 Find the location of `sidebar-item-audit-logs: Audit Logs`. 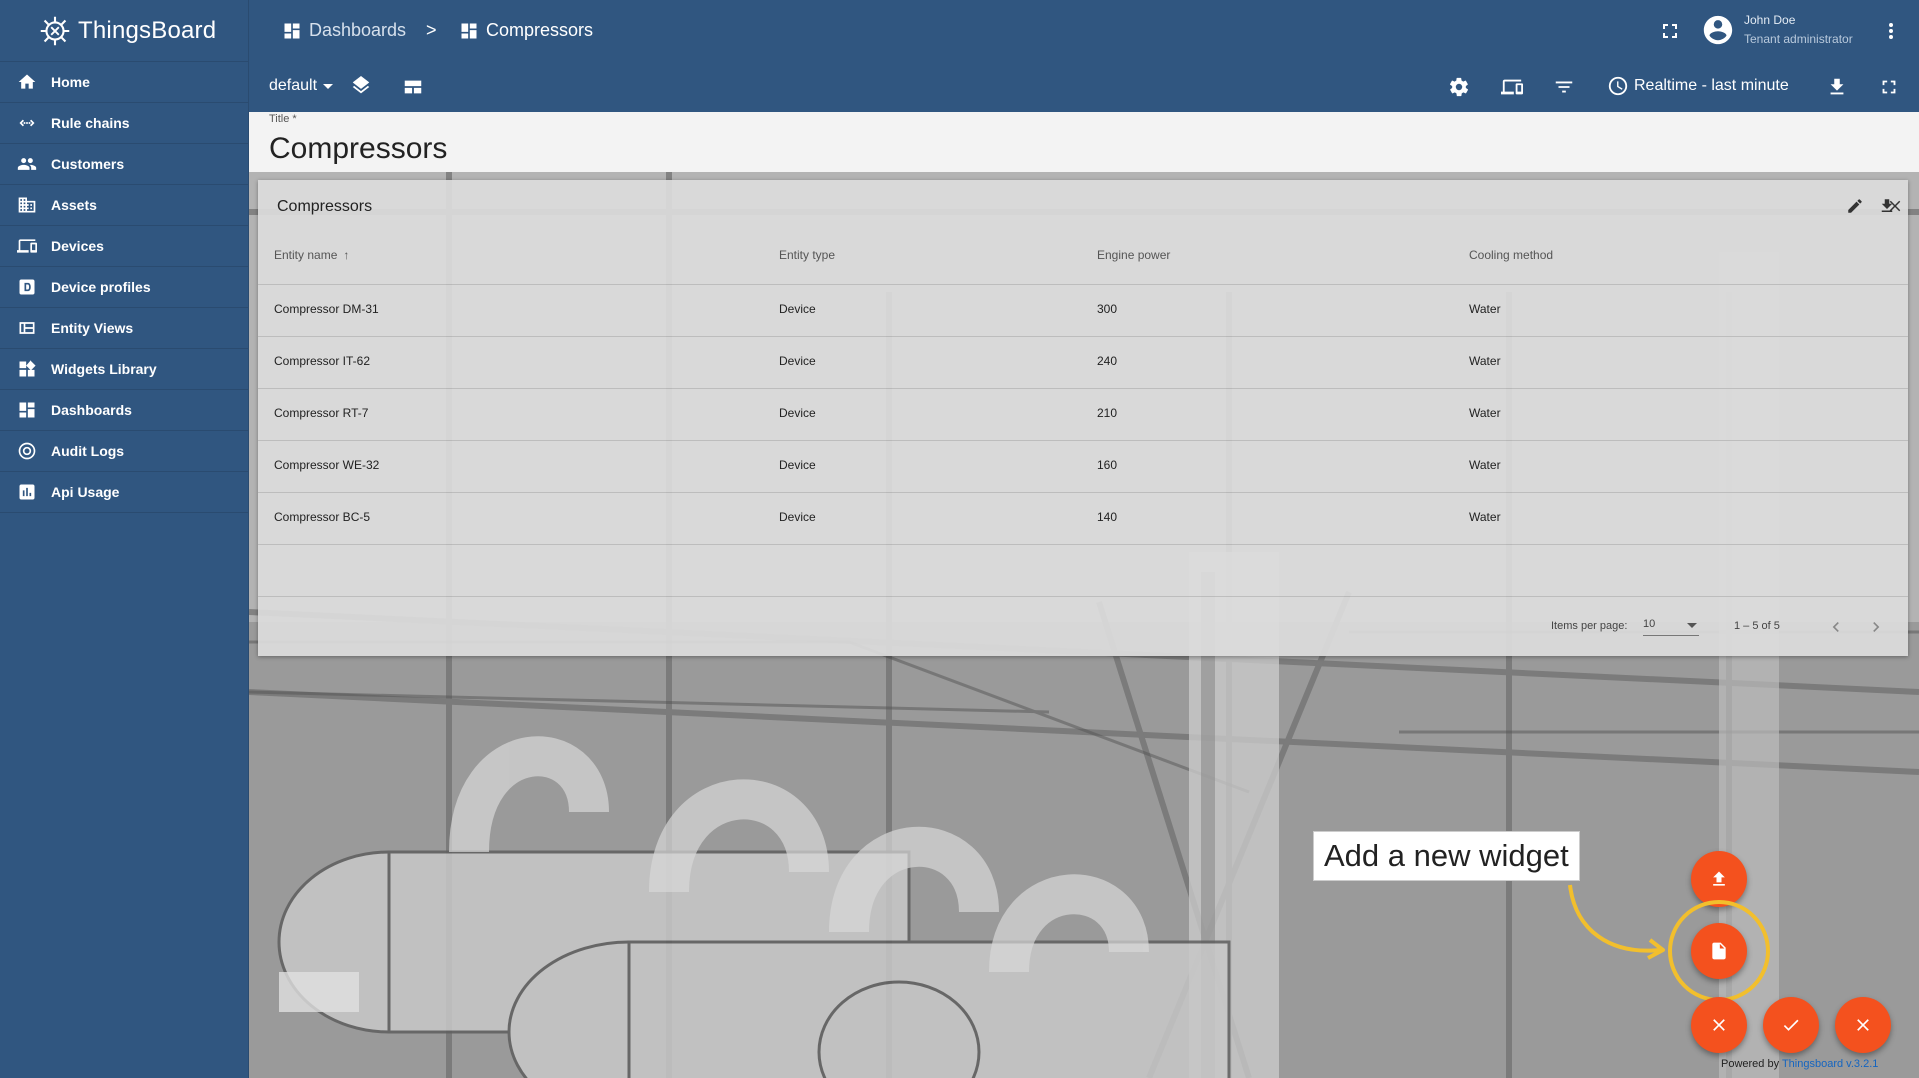

sidebar-item-audit-logs: Audit Logs is located at coordinates (124, 451).